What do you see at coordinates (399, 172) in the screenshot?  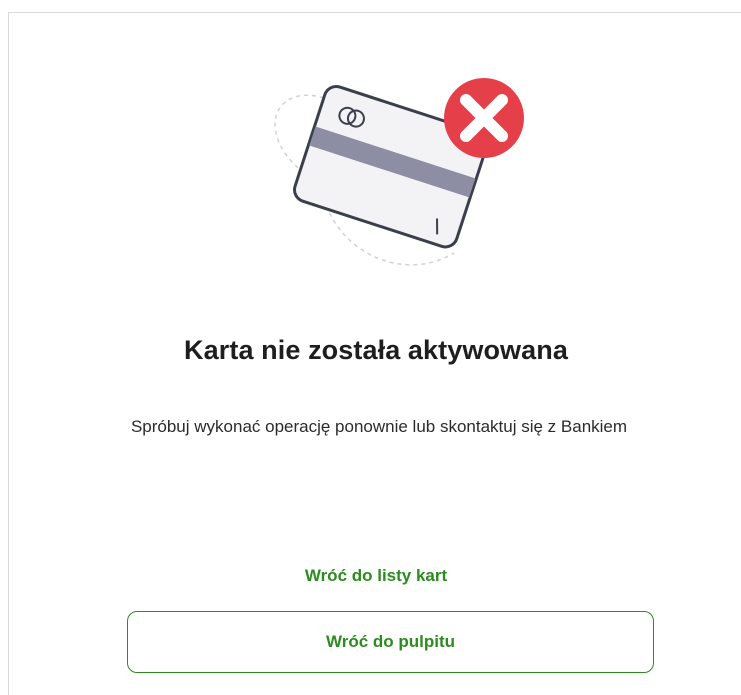 I see `card-error-illustration` at bounding box center [399, 172].